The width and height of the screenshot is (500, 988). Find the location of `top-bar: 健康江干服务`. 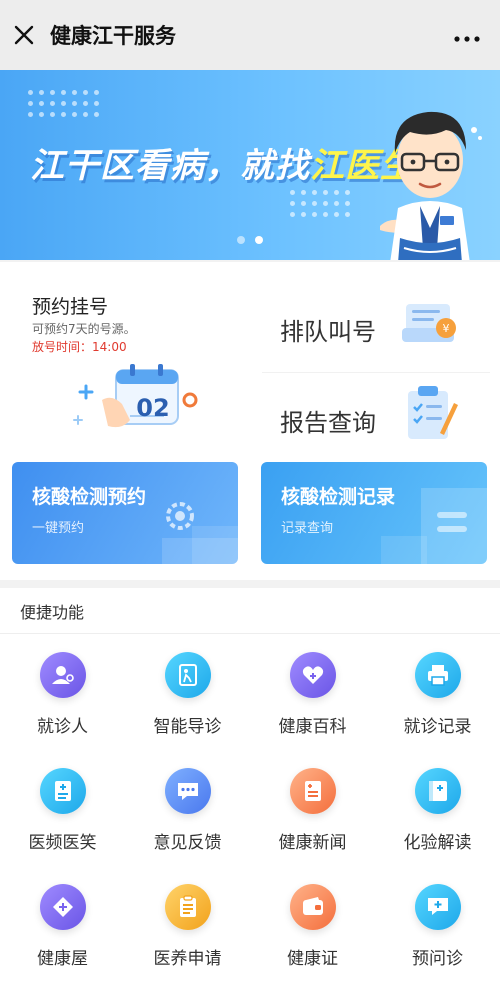

top-bar: 健康江干服务 is located at coordinates (250, 35).